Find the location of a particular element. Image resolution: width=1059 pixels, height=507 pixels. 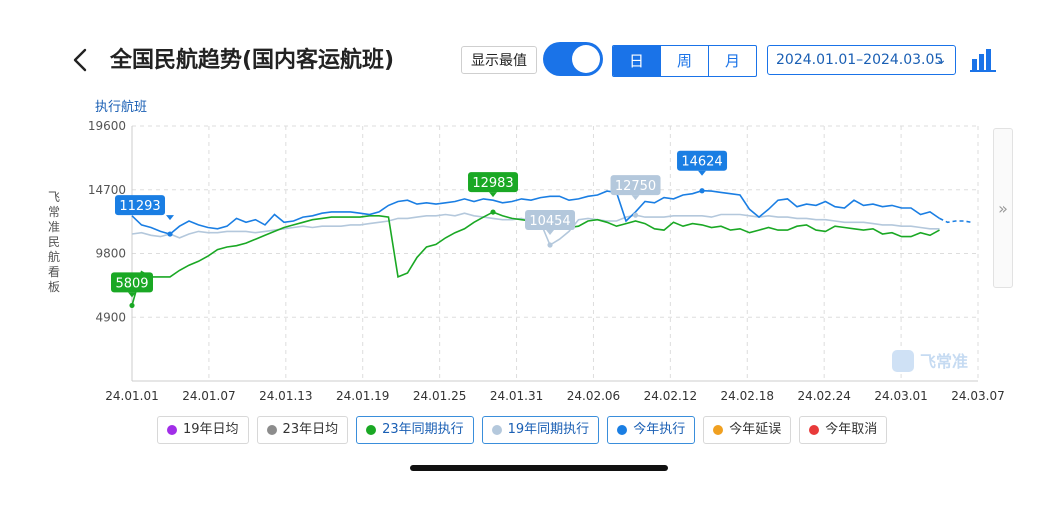

x-tick-label: 24.01.19 is located at coordinates (362, 396).